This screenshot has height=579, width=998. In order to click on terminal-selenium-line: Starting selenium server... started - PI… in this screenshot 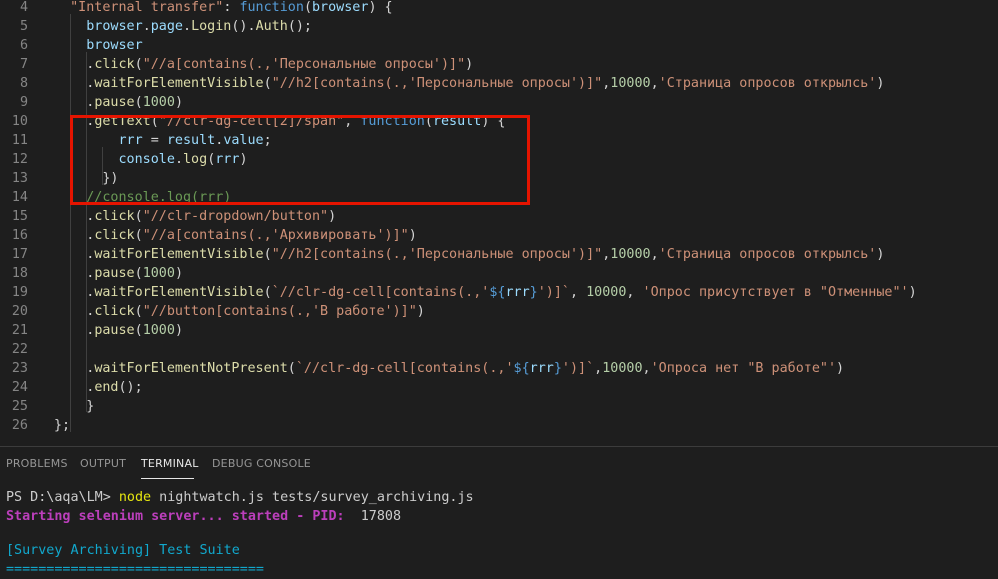, I will do `click(203, 516)`.